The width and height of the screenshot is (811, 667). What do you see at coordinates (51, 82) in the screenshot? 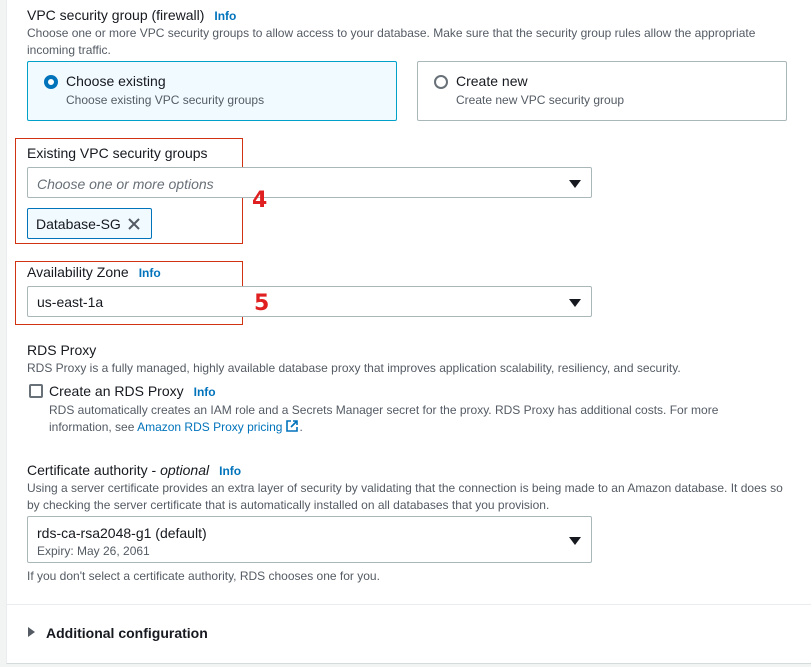
I see `choose-existing-radio` at bounding box center [51, 82].